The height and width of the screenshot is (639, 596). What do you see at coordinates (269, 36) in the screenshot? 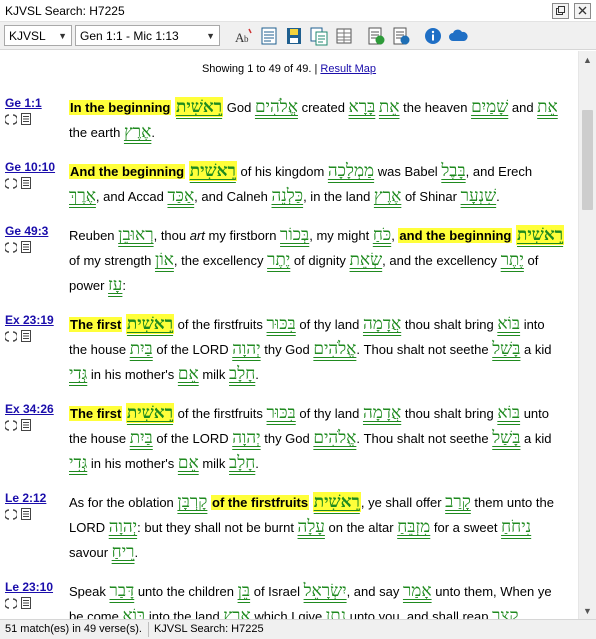
I see `export-button` at bounding box center [269, 36].